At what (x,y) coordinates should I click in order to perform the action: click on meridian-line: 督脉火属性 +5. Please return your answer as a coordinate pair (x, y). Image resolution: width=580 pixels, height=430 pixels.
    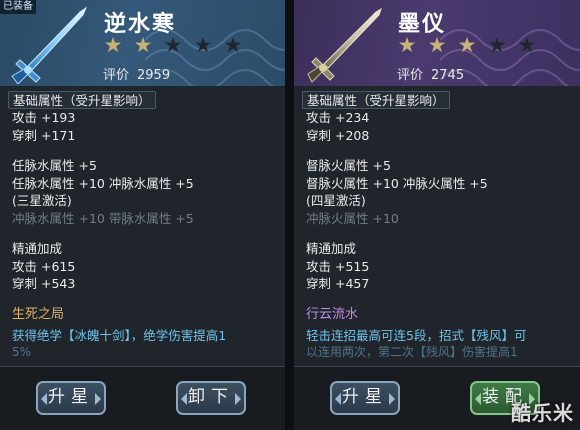
    Looking at the image, I should click on (348, 165).